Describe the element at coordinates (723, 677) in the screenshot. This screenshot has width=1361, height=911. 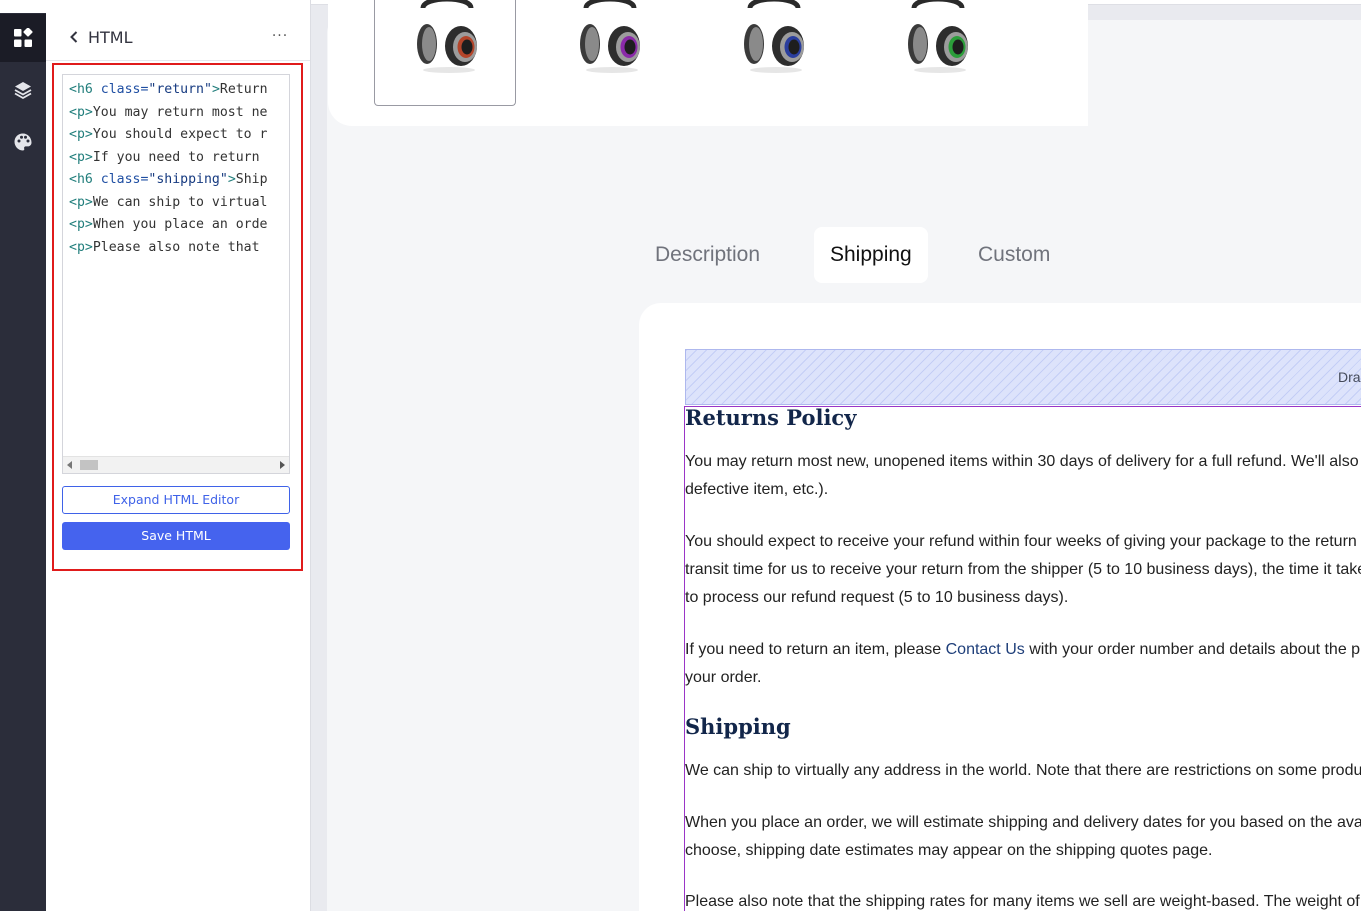
I see `returns-paragraph-3-line-2: your order.` at that location.